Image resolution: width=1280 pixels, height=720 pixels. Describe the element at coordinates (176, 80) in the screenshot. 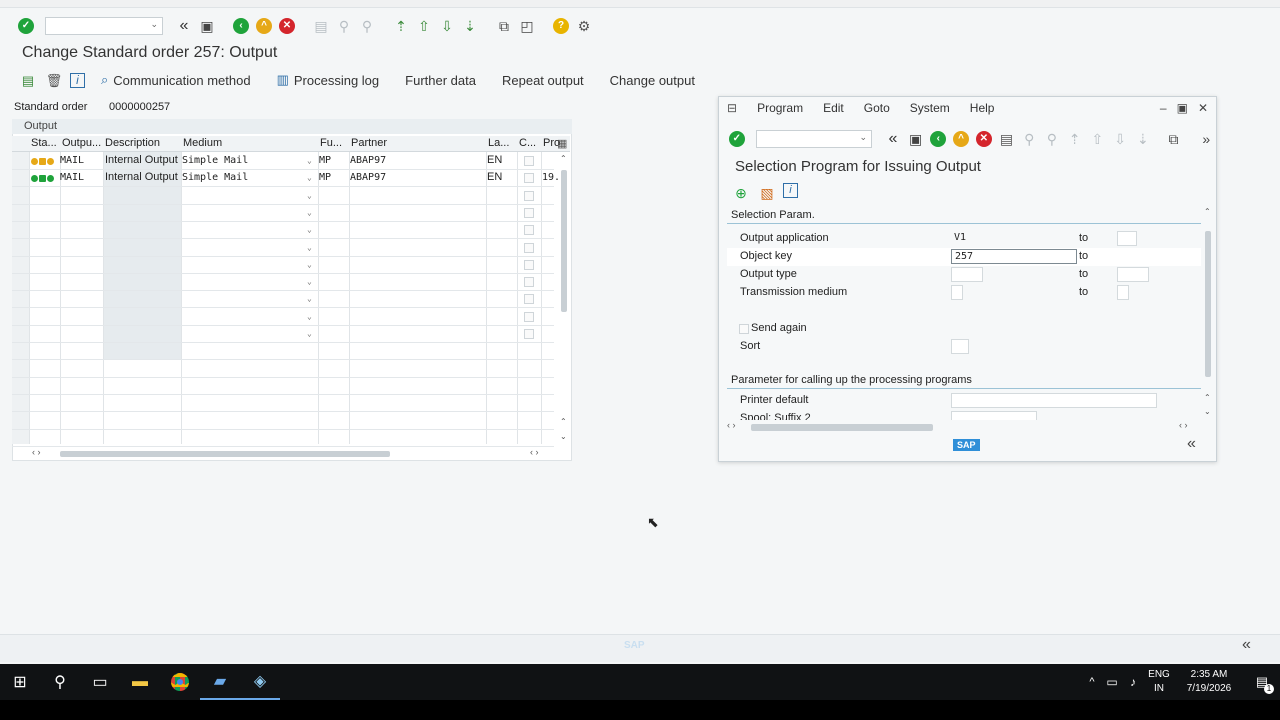

I see `communication-method-button: ⌕ Communication method` at that location.